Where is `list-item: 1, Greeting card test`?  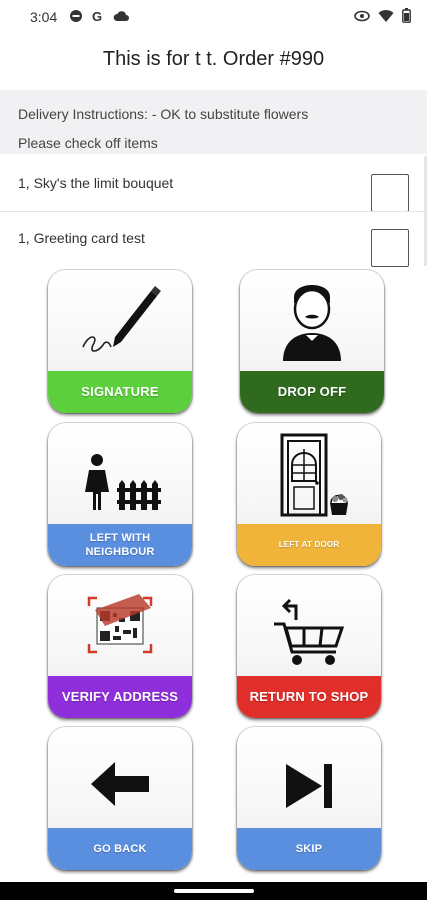 list-item: 1, Greeting card test is located at coordinates (213, 239).